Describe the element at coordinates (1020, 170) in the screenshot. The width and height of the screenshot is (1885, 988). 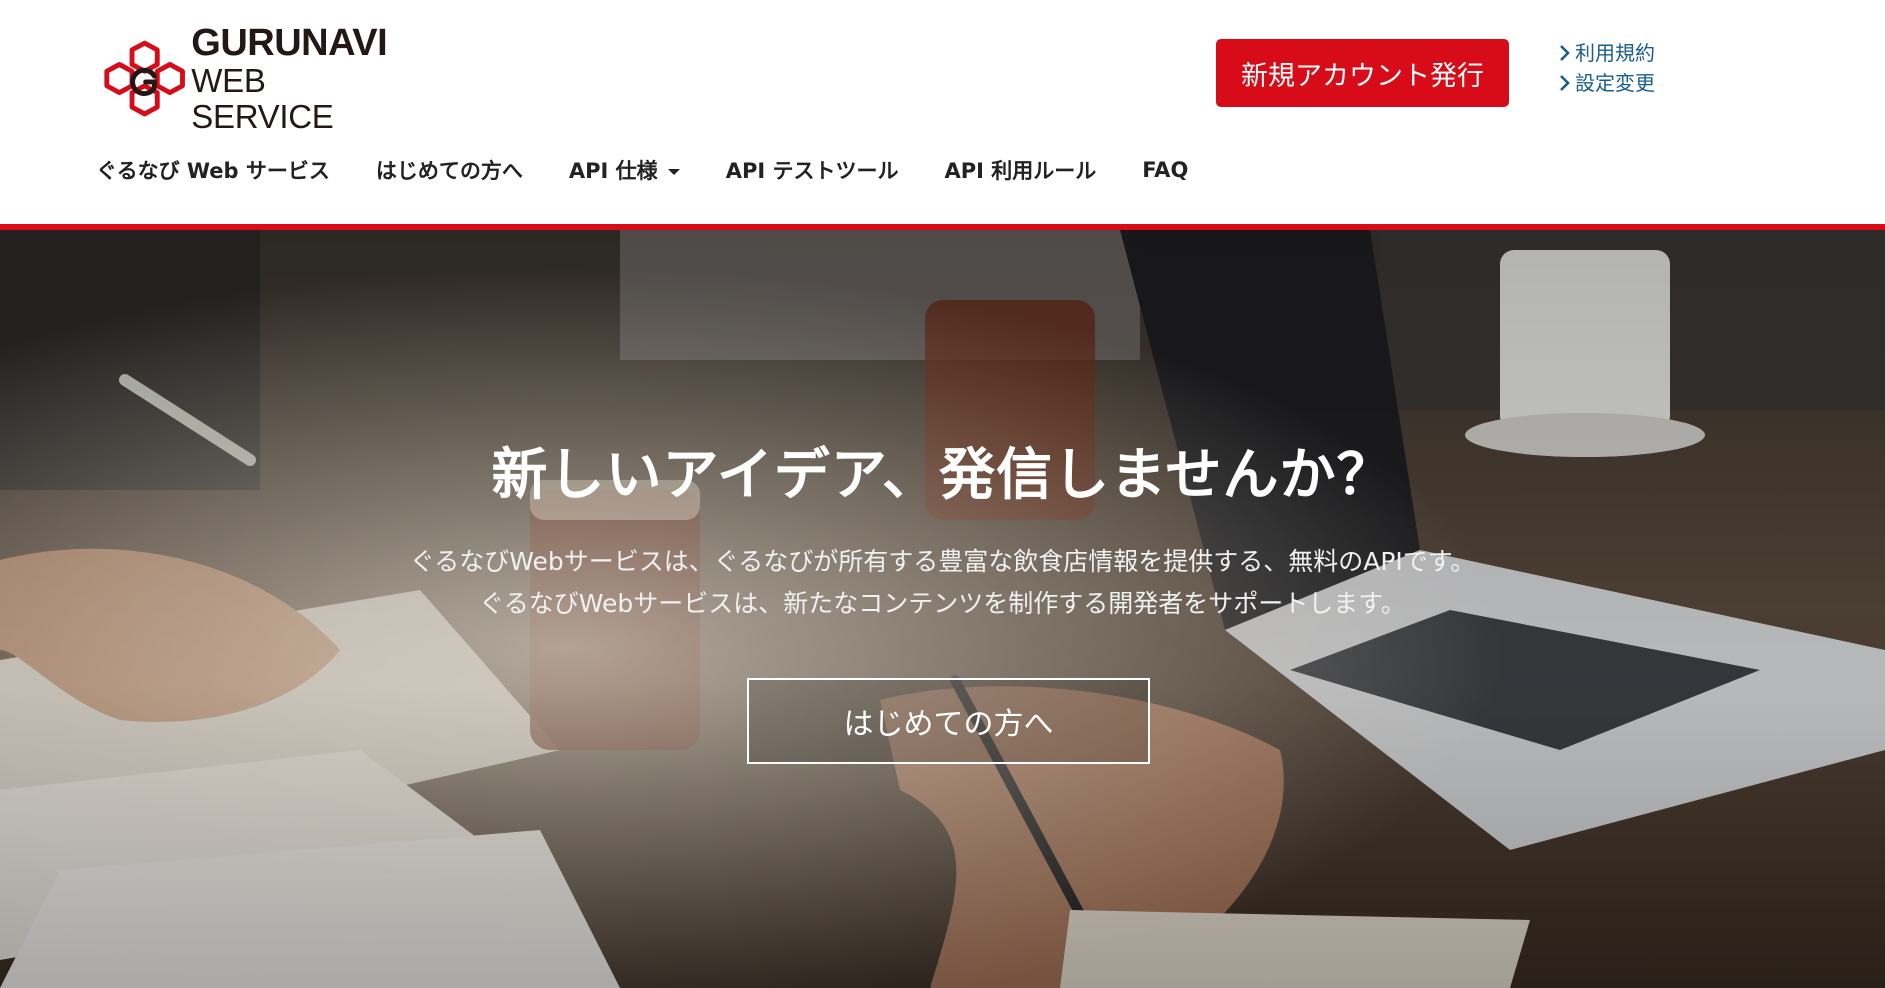
I see `nav-item-api-rules: API 利用ルール` at that location.